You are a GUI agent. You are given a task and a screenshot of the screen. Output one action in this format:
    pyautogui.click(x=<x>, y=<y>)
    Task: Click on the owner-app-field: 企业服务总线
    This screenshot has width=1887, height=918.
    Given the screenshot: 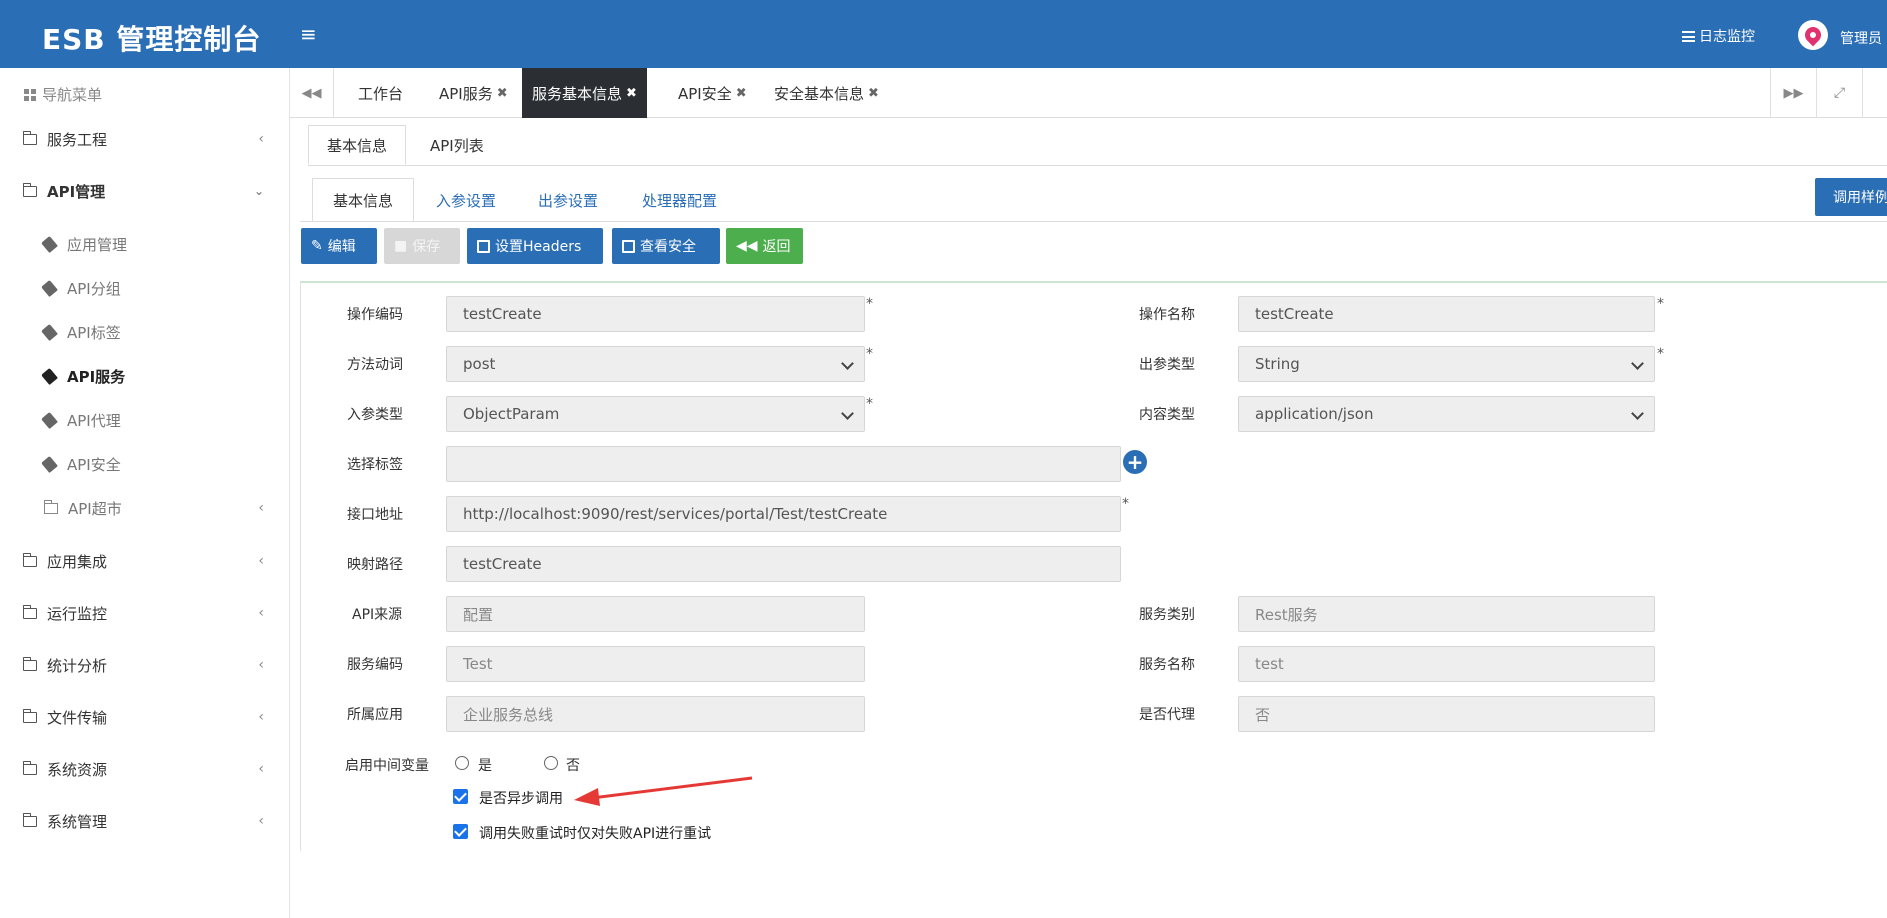 What is the action you would take?
    pyautogui.click(x=655, y=714)
    